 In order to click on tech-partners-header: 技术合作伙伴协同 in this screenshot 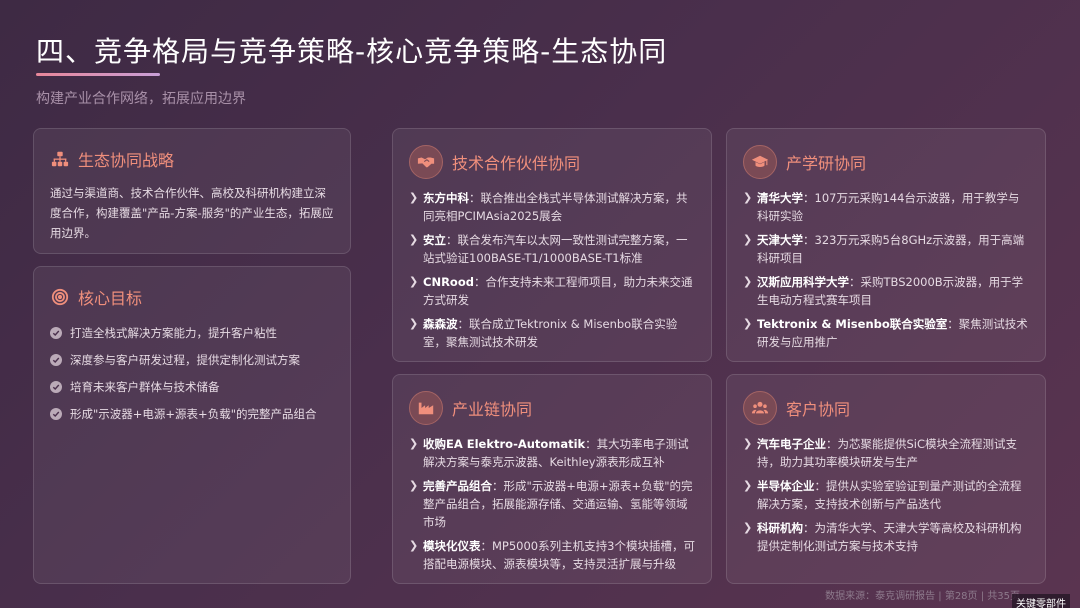, I will do `click(552, 162)`.